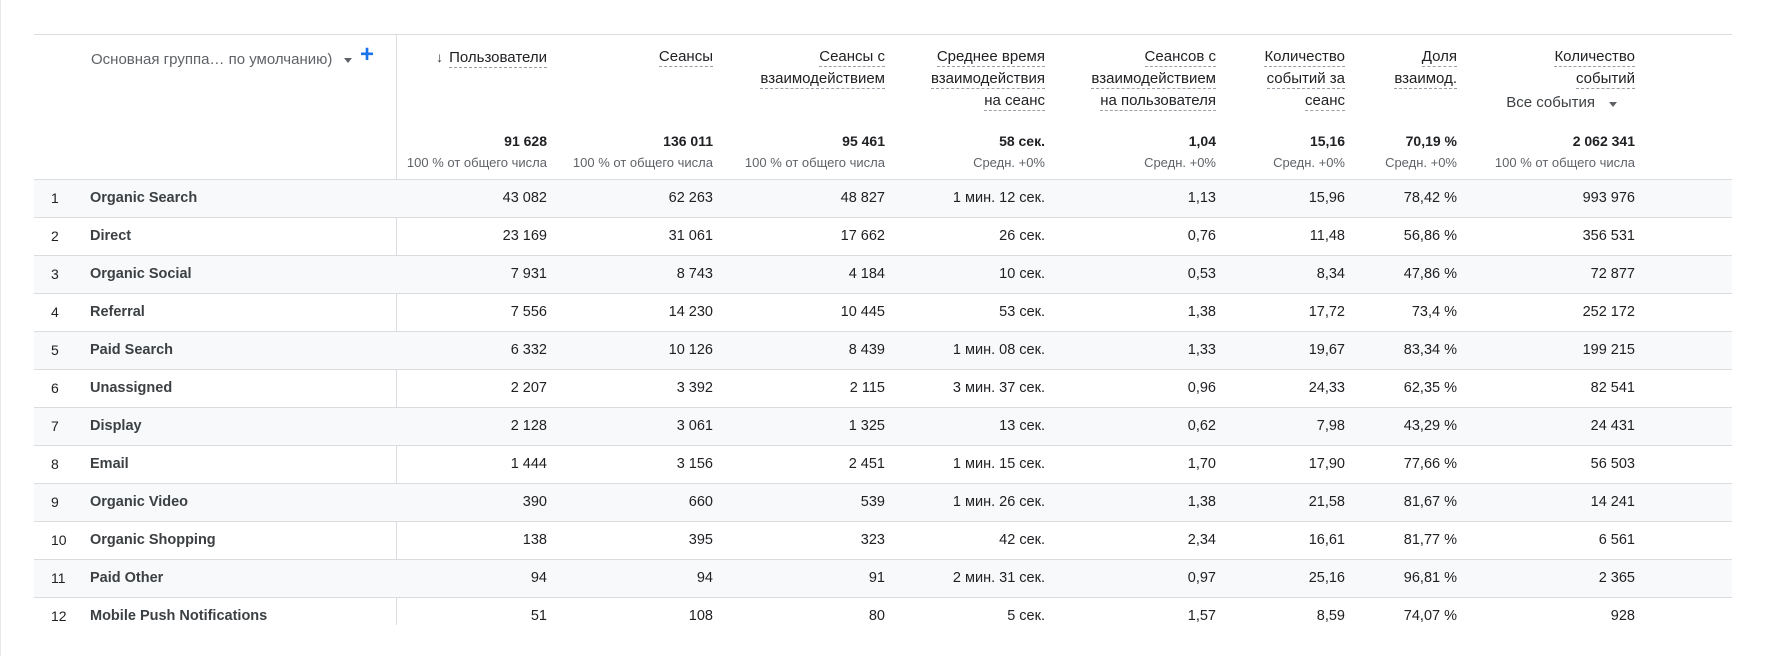  Describe the element at coordinates (1612, 274) in the screenshot. I see `metric-cell: 72 877` at that location.